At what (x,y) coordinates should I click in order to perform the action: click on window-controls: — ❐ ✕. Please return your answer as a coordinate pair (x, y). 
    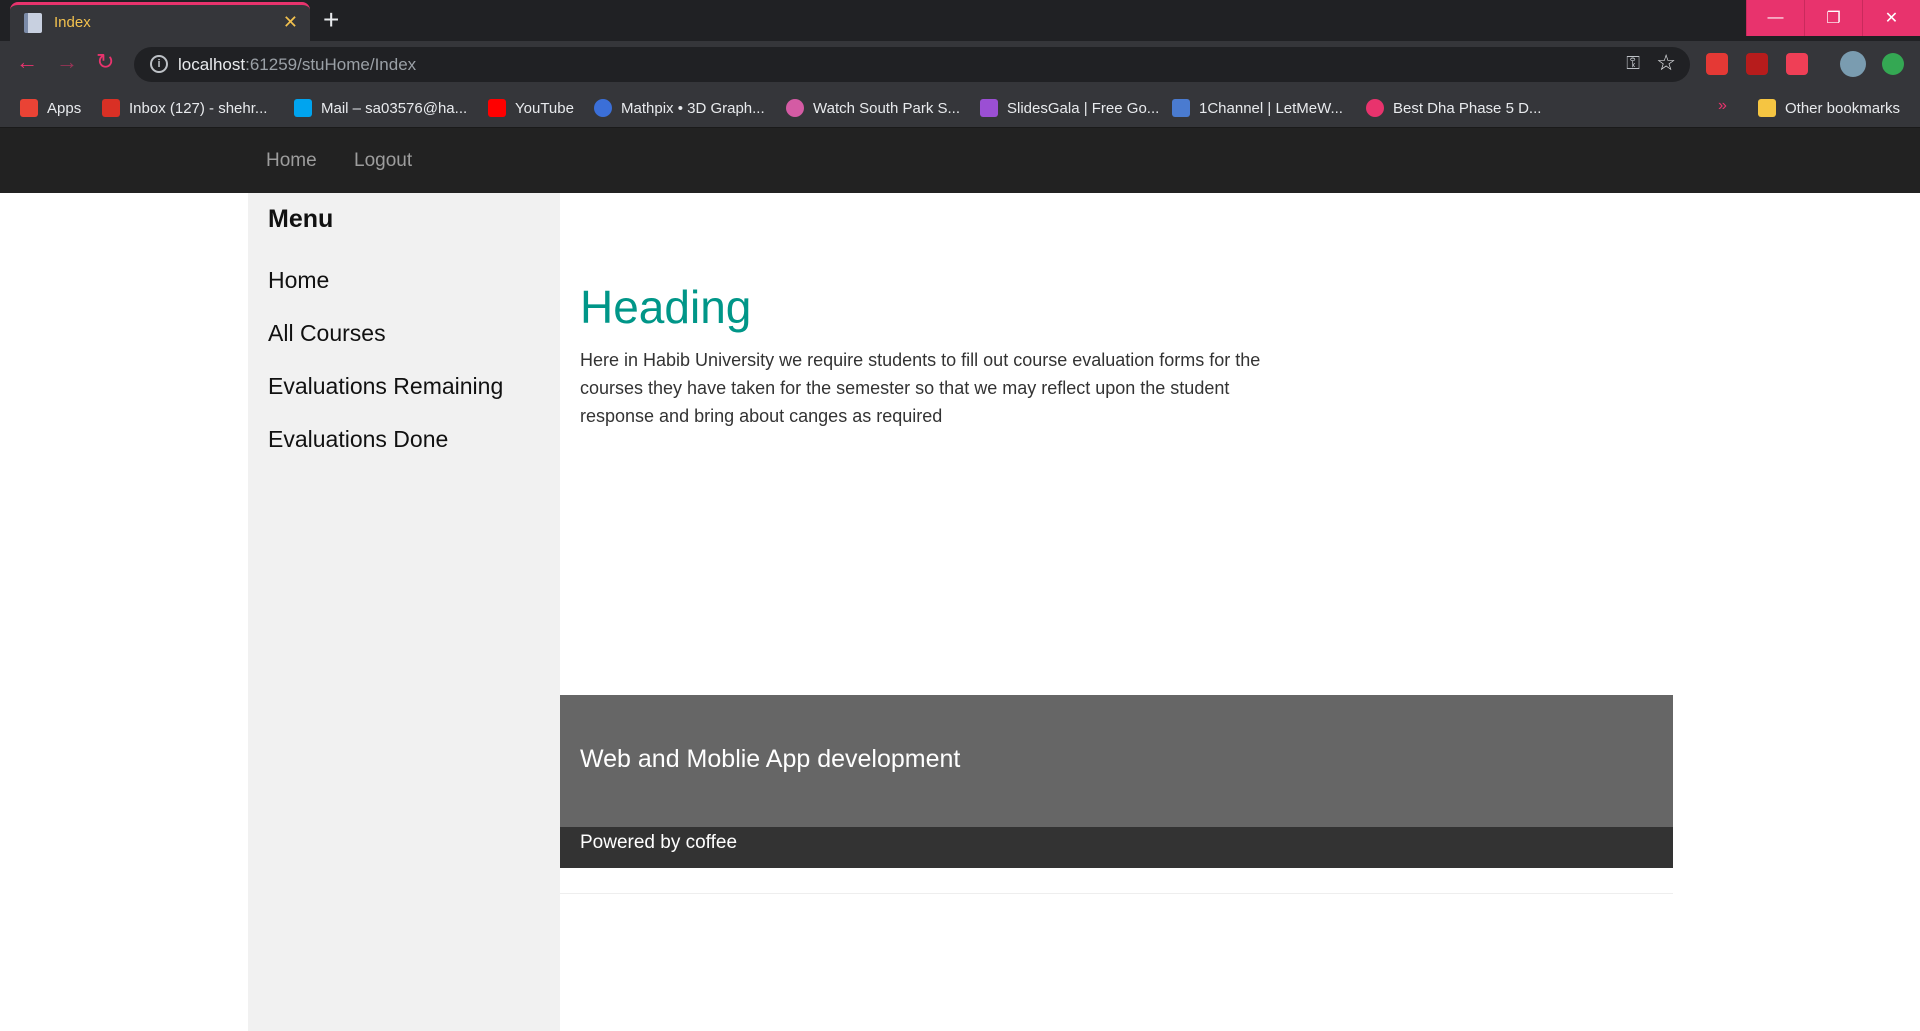
    Looking at the image, I should click on (1833, 18).